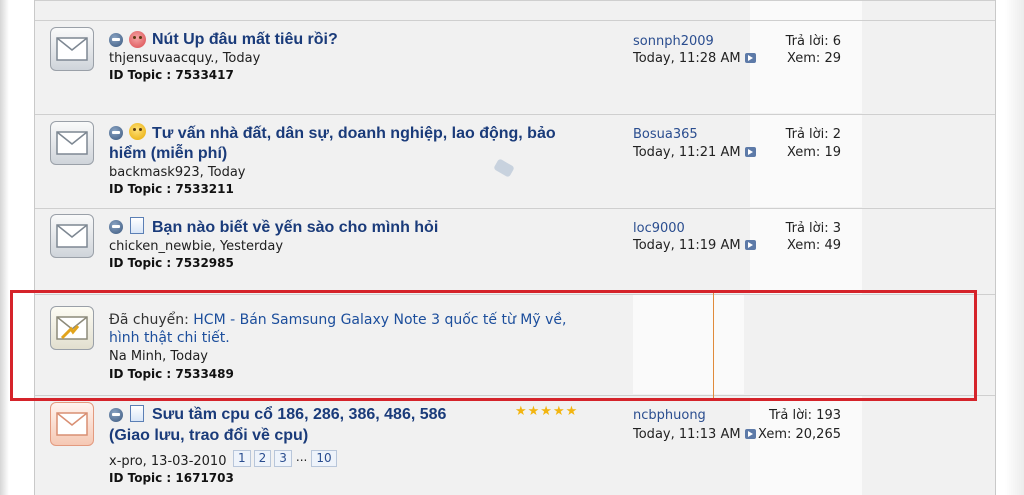 The height and width of the screenshot is (495, 1024). Describe the element at coordinates (324, 458) in the screenshot. I see `page-link: 10` at that location.